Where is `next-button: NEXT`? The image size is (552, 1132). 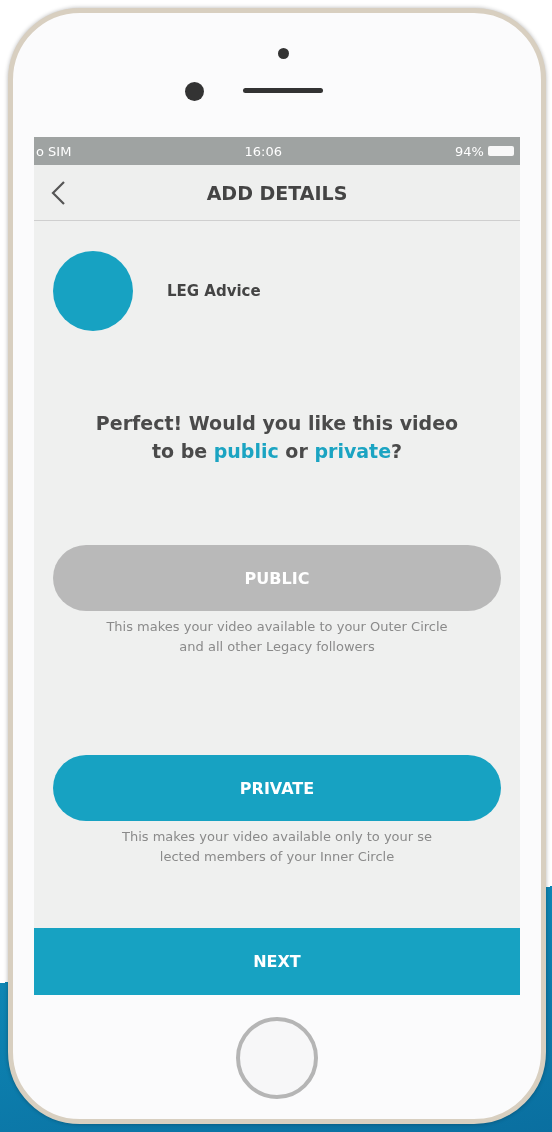 next-button: NEXT is located at coordinates (277, 961).